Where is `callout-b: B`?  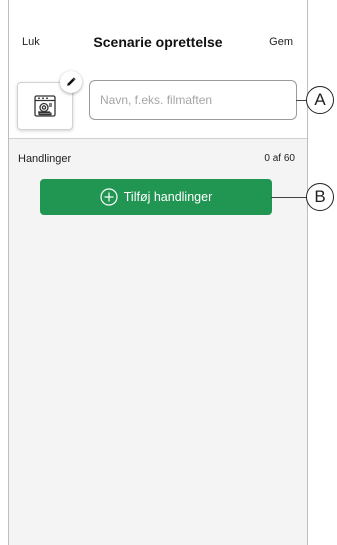 callout-b: B is located at coordinates (320, 197).